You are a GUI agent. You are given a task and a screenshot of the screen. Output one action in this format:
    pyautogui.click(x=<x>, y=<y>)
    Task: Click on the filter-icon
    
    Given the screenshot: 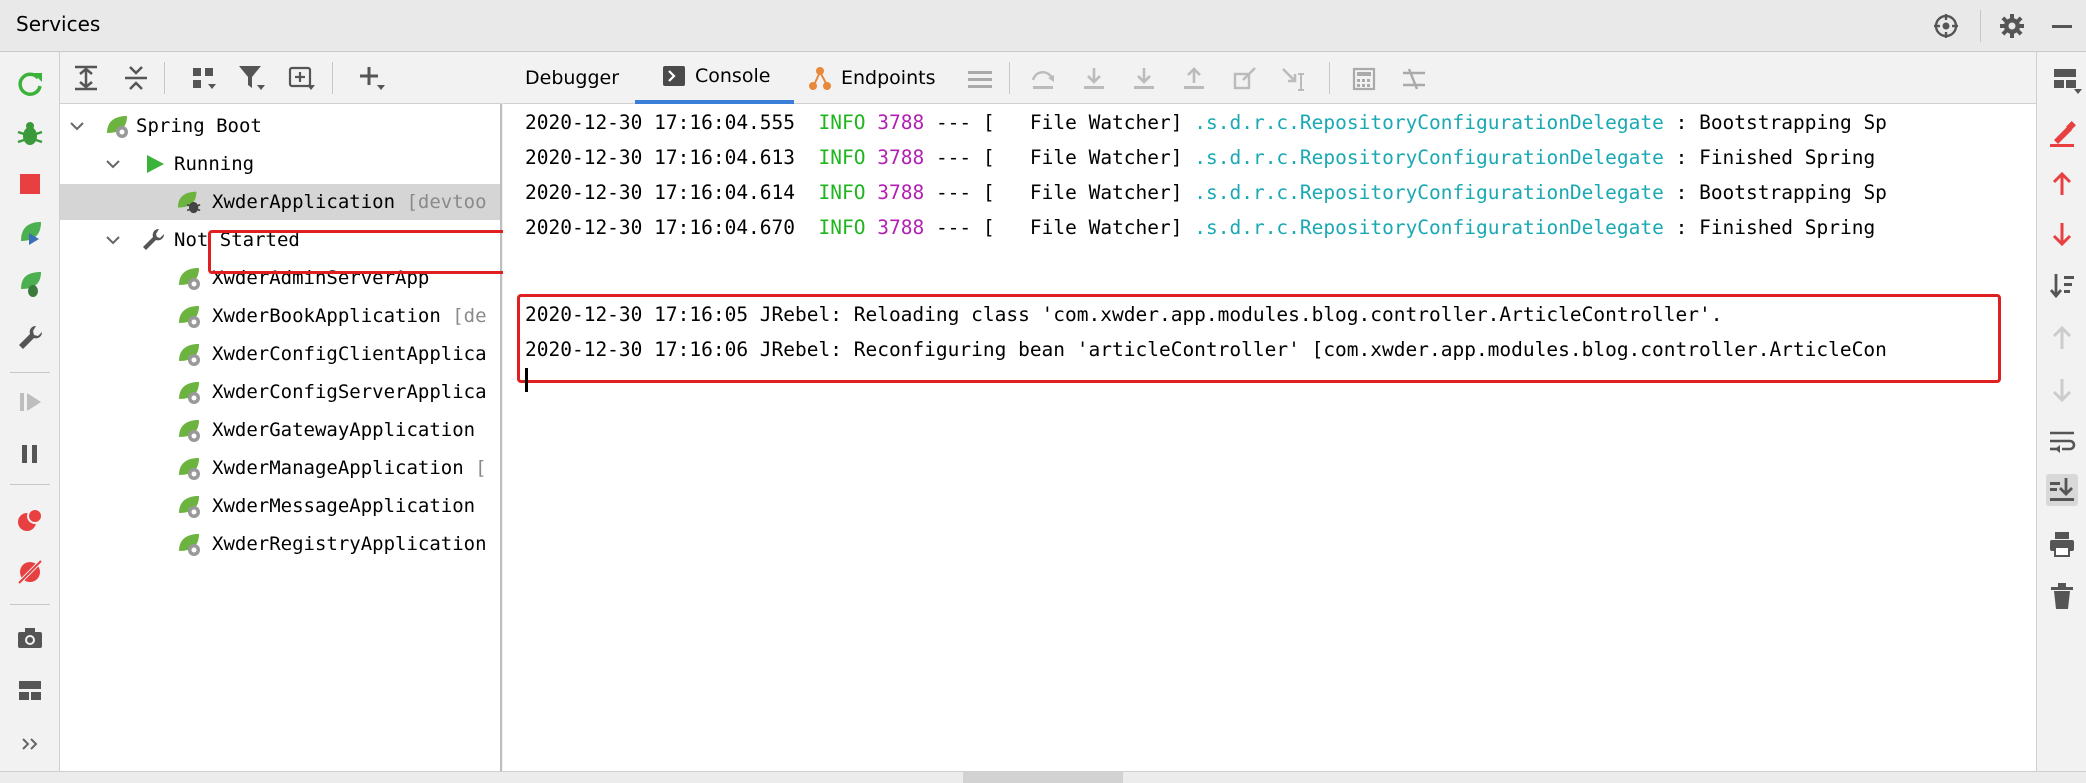 What is the action you would take?
    pyautogui.click(x=252, y=78)
    